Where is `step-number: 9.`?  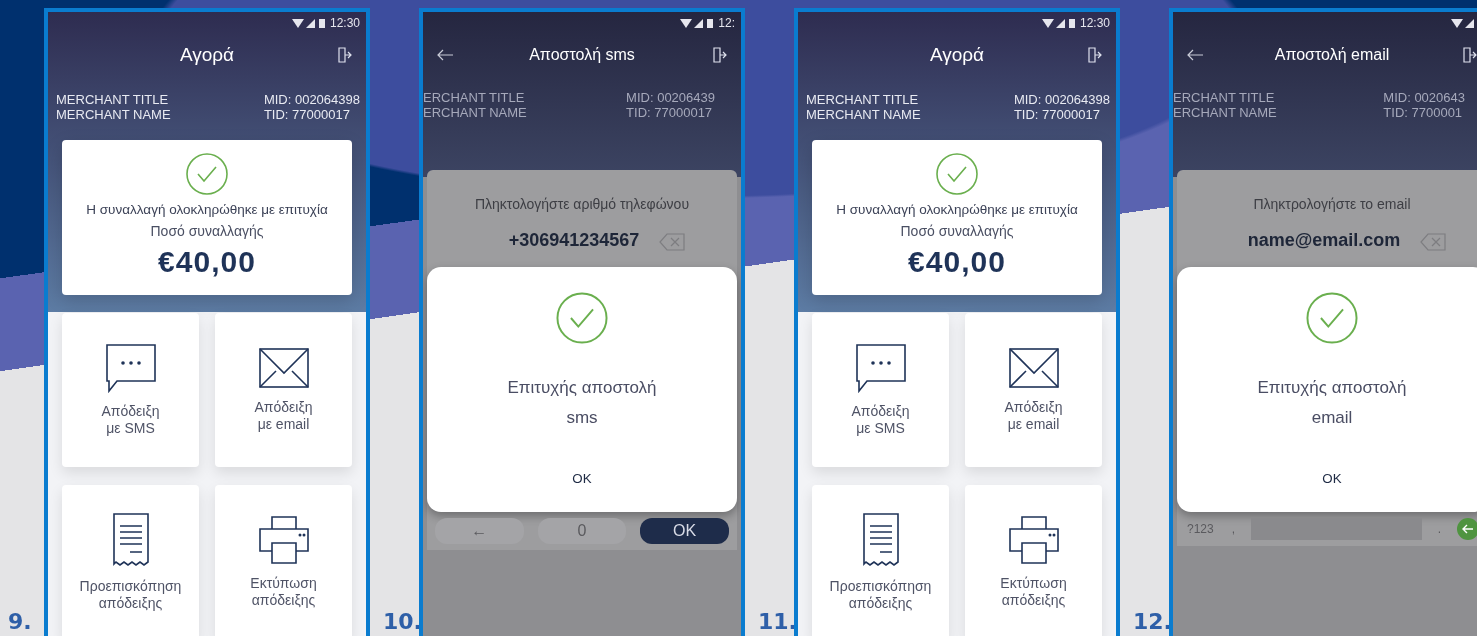 step-number: 9. is located at coordinates (20, 621).